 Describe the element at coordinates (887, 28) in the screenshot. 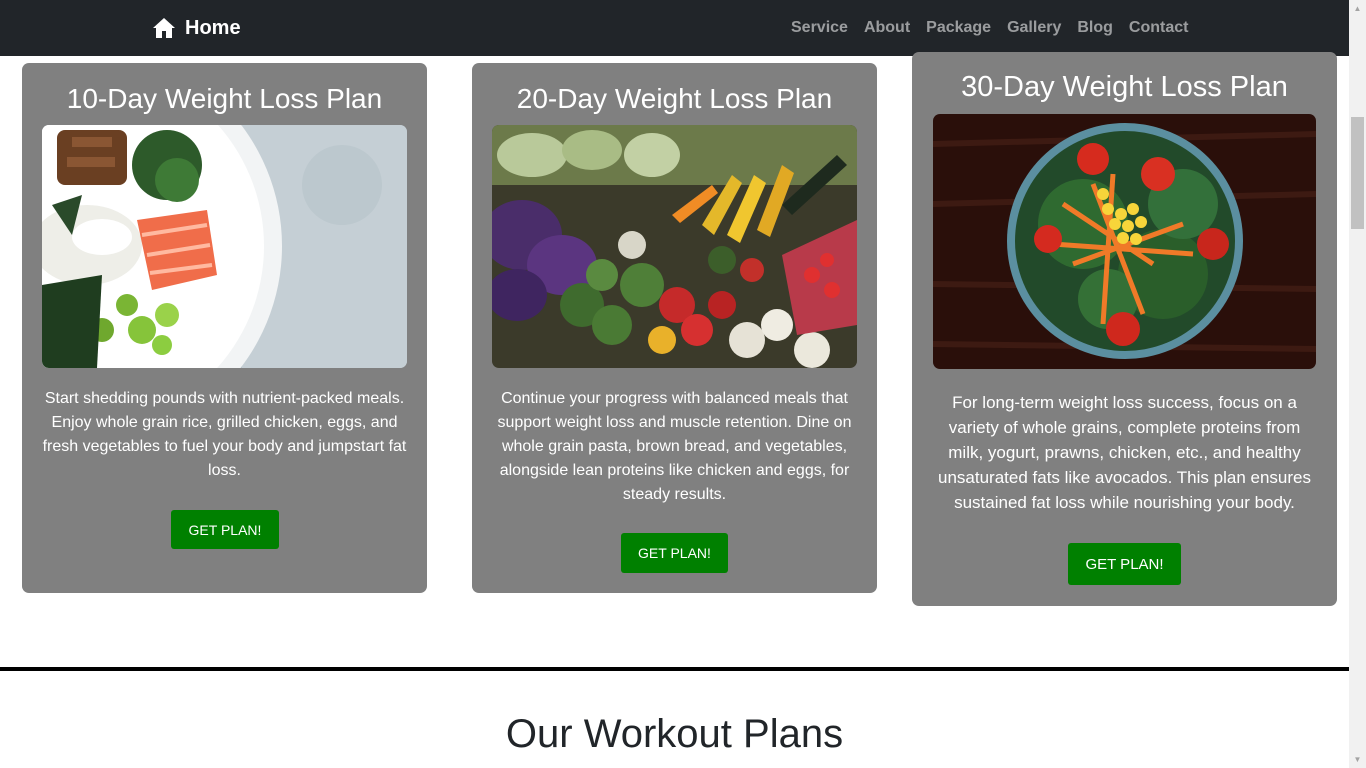

I see `nav-link-about: About` at that location.